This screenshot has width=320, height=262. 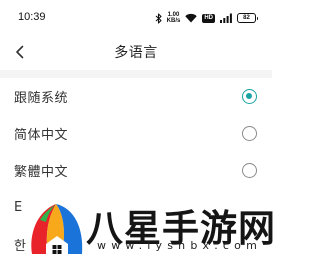 I want to click on hd-badge: HD, so click(x=208, y=18).